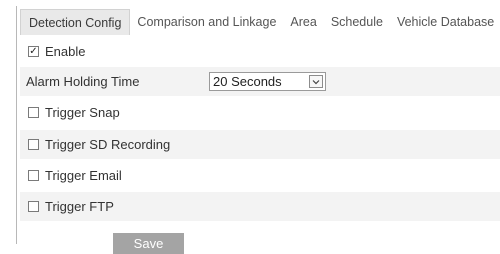 The image size is (500, 254). I want to click on trigger-sd-recording-label: Trigger SD Recording, so click(108, 144).